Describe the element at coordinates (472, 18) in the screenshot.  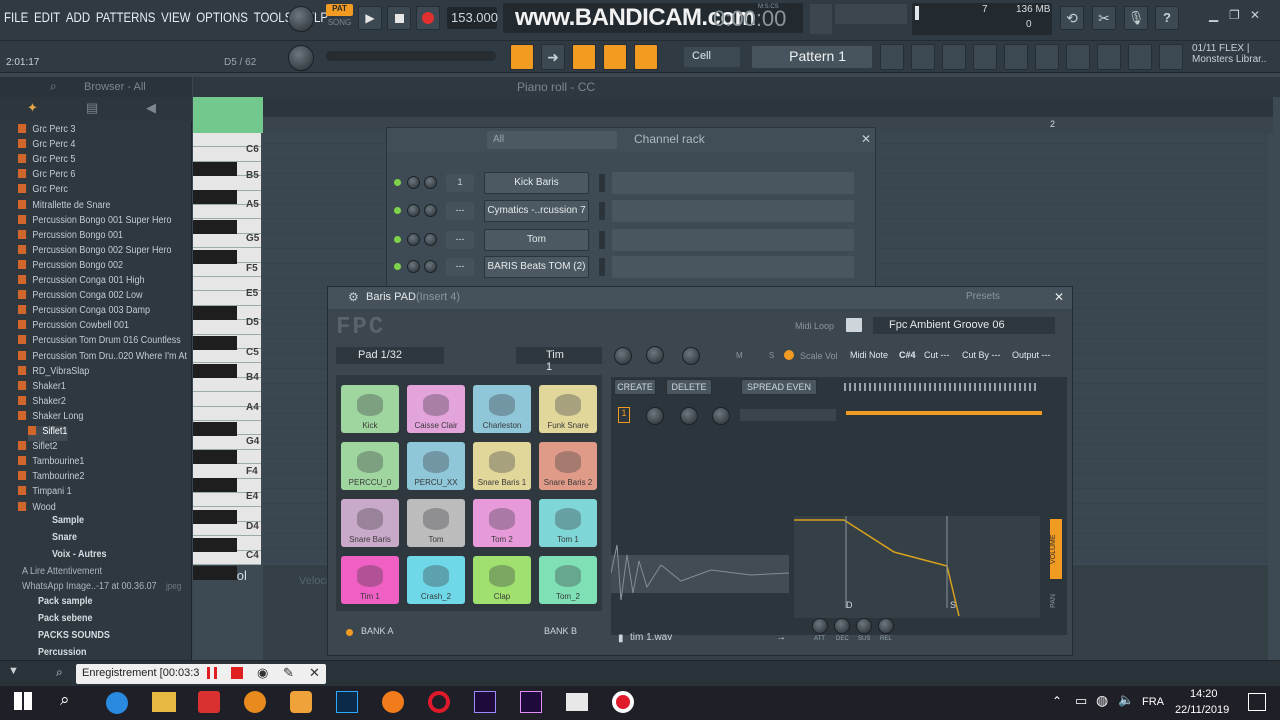
I see `tempo-display: 153.000` at that location.